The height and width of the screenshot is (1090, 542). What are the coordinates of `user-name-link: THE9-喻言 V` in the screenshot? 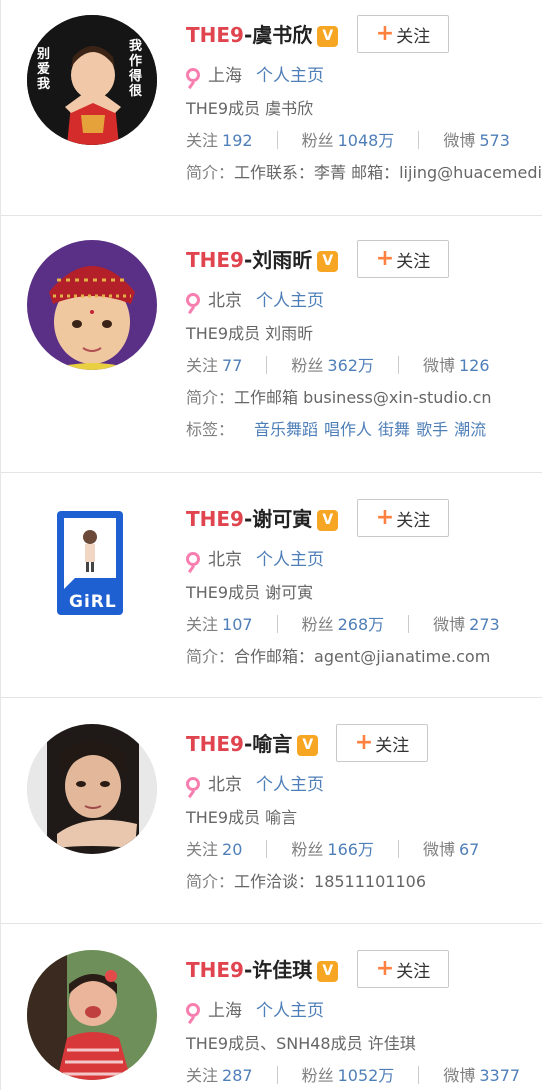 It's located at (252, 742).